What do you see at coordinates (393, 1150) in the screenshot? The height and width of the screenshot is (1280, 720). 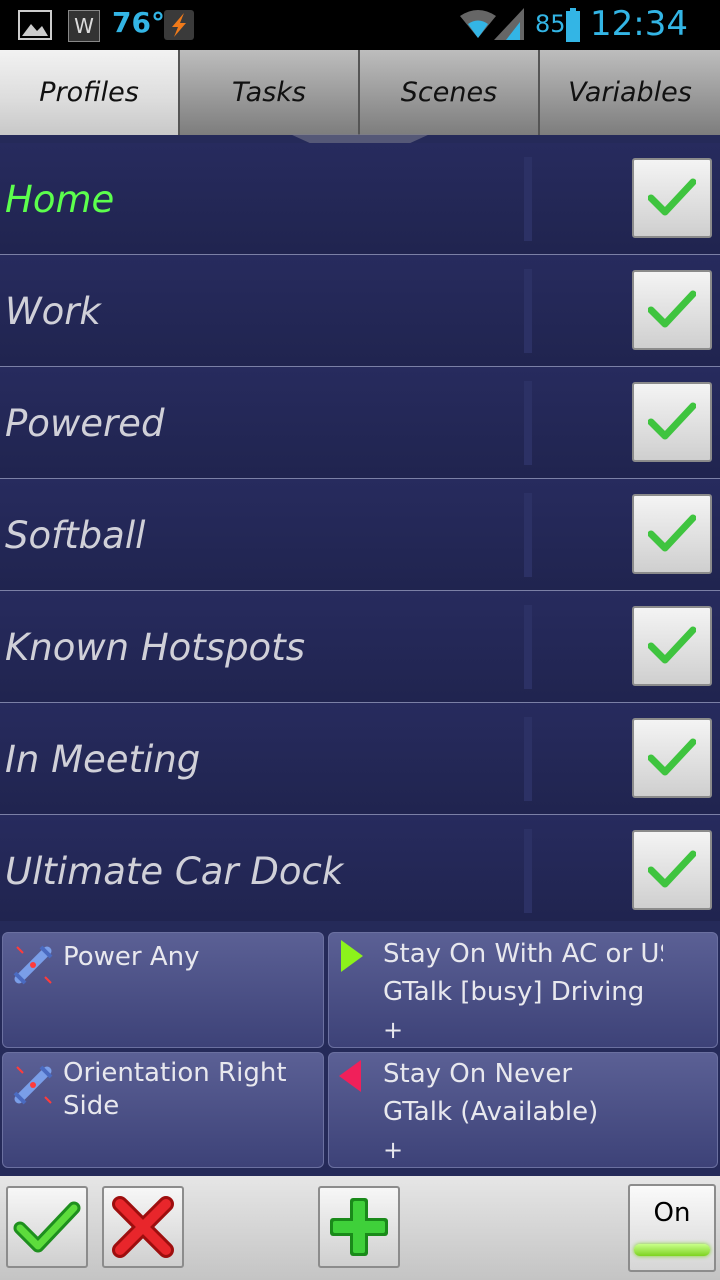 I see `exit-task-add: +` at bounding box center [393, 1150].